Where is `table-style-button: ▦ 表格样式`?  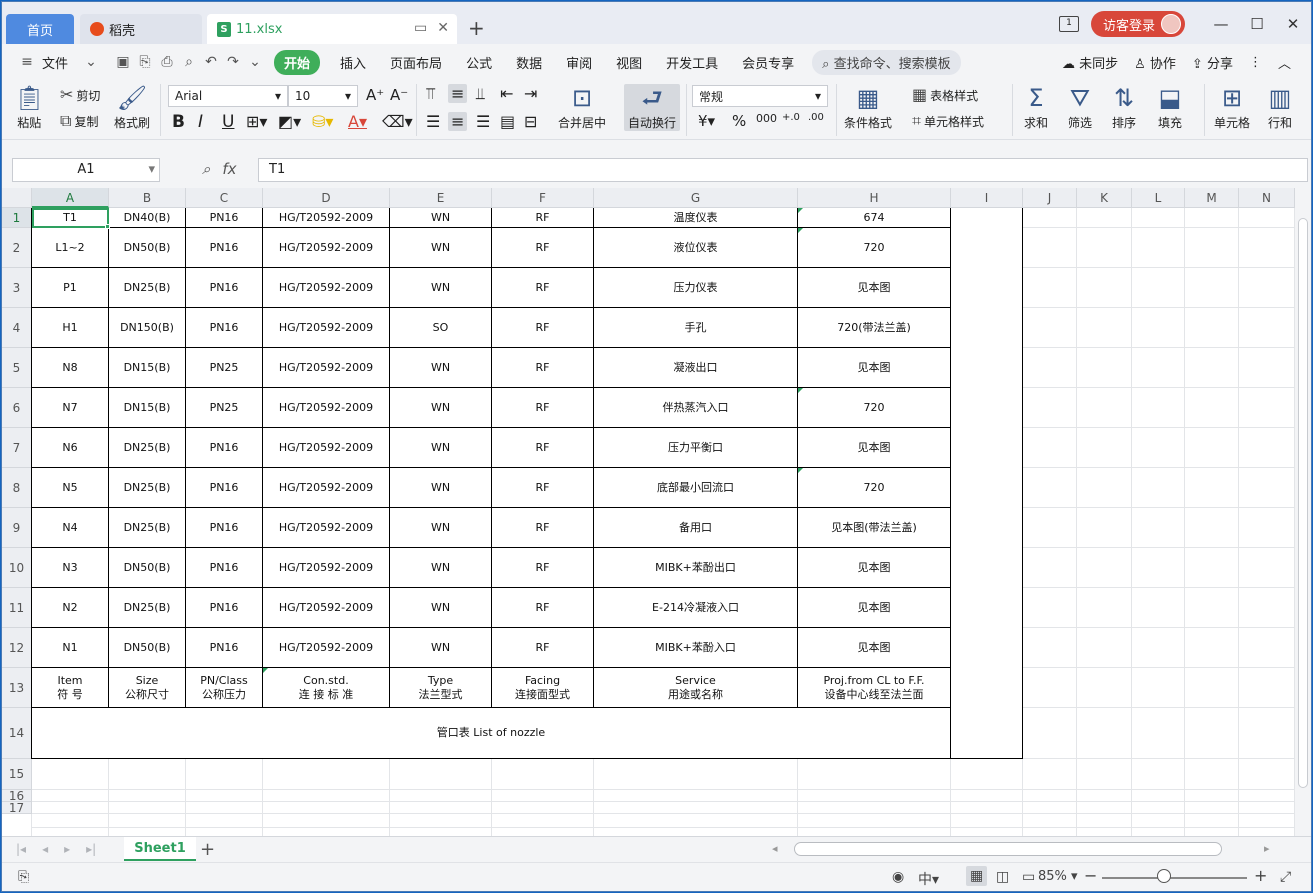
table-style-button: ▦ 表格样式 is located at coordinates (945, 95).